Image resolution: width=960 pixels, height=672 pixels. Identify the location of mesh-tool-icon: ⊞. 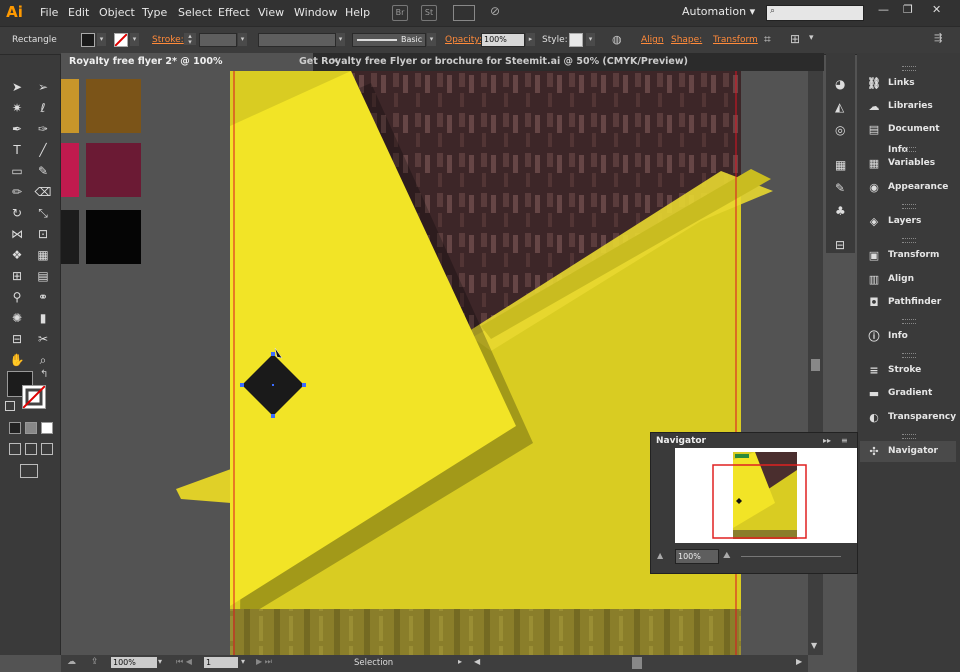
(17, 276).